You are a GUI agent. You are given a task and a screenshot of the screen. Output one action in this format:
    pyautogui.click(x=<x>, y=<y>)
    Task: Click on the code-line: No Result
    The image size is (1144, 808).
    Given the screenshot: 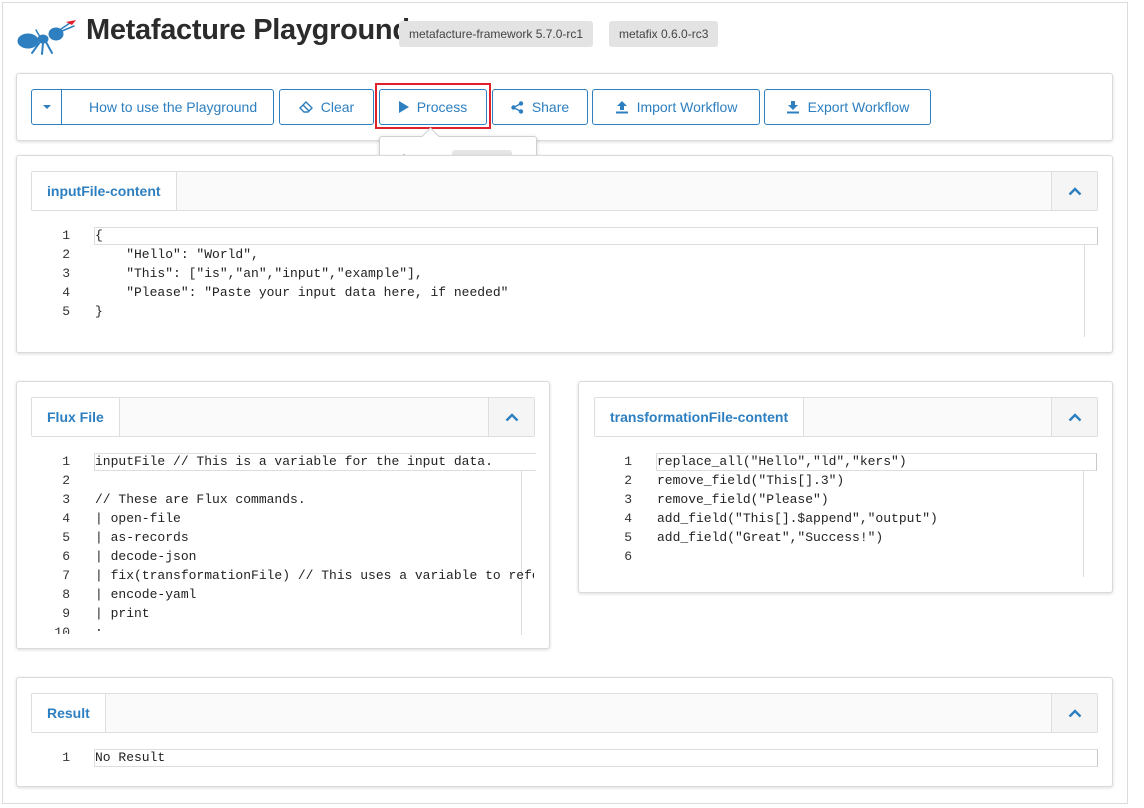 What is the action you would take?
    pyautogui.click(x=130, y=757)
    